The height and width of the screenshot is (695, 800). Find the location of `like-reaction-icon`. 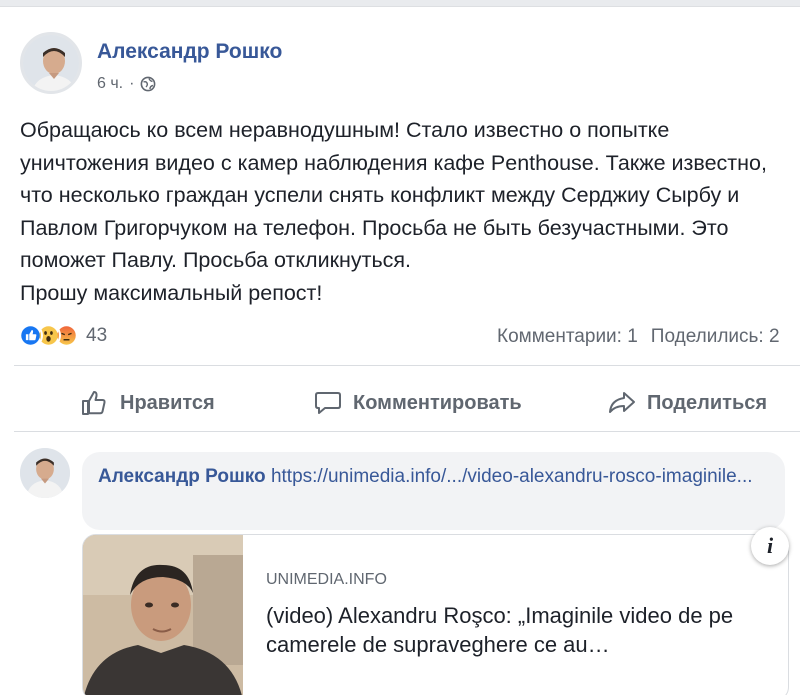

like-reaction-icon is located at coordinates (30, 335).